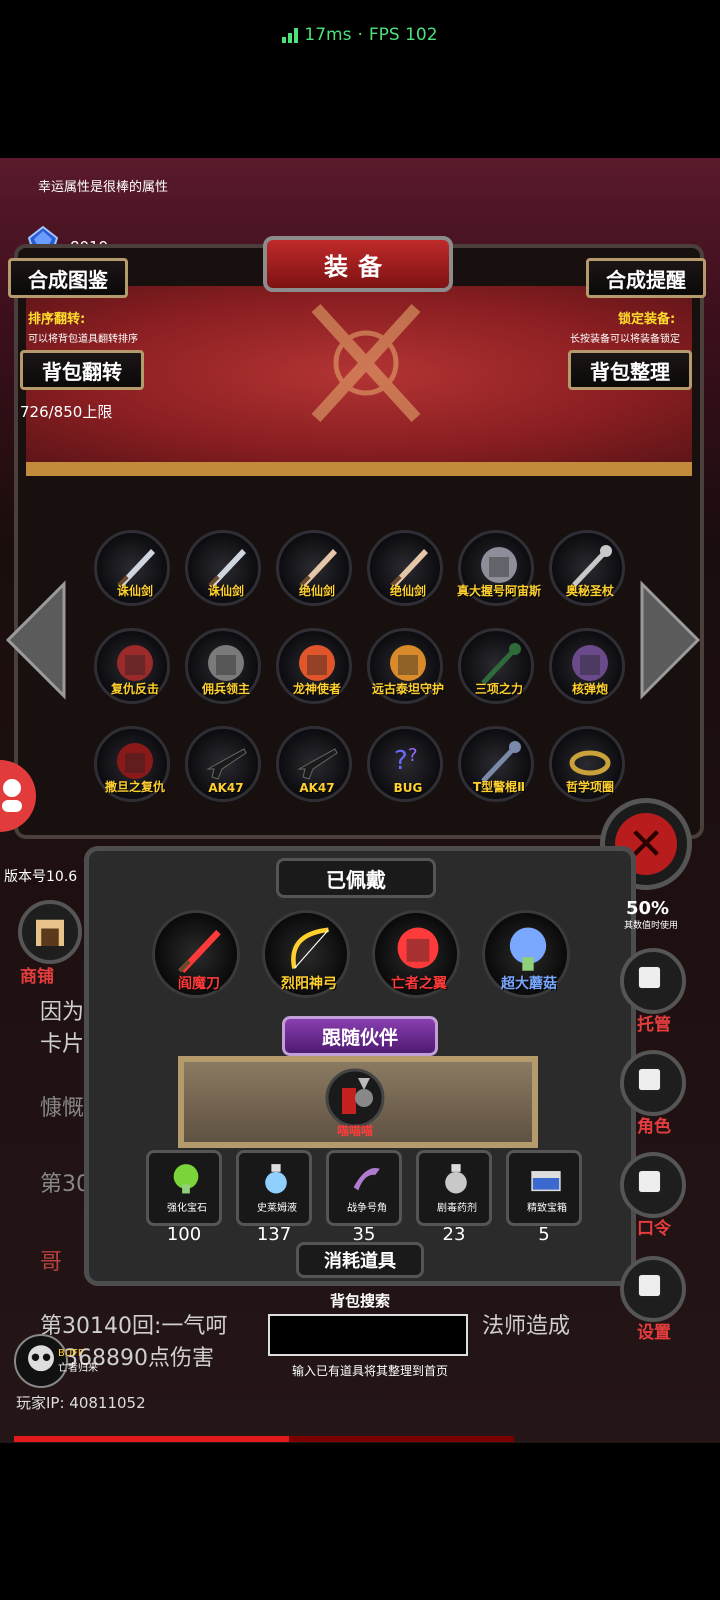 The image size is (720, 1600). What do you see at coordinates (405, 764) in the screenshot?
I see `inventory-item: ?? BUG` at bounding box center [405, 764].